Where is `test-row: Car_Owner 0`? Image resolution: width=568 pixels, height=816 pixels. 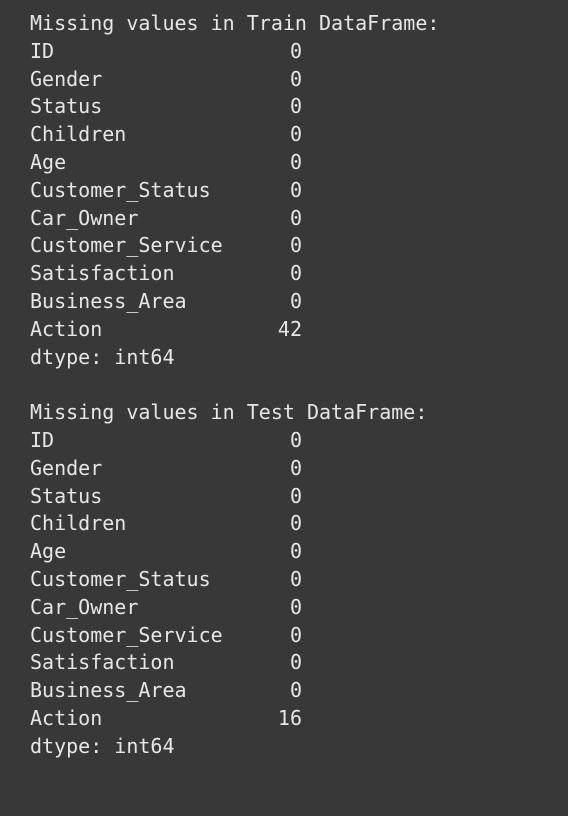
test-row: Car_Owner 0 is located at coordinates (290, 608).